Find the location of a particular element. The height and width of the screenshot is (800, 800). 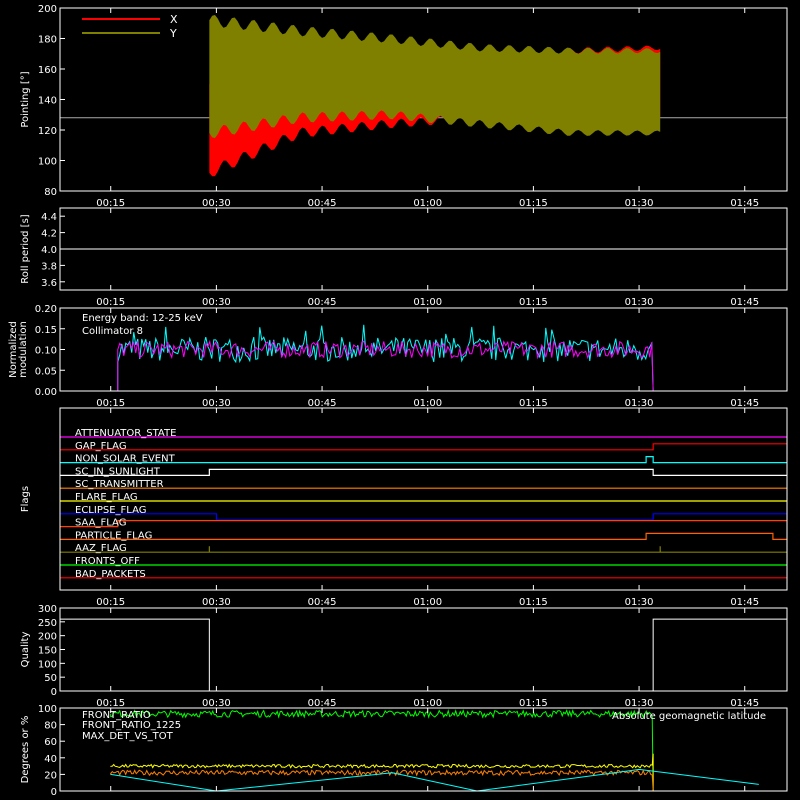

legend-label-y: Y is located at coordinates (173, 33).